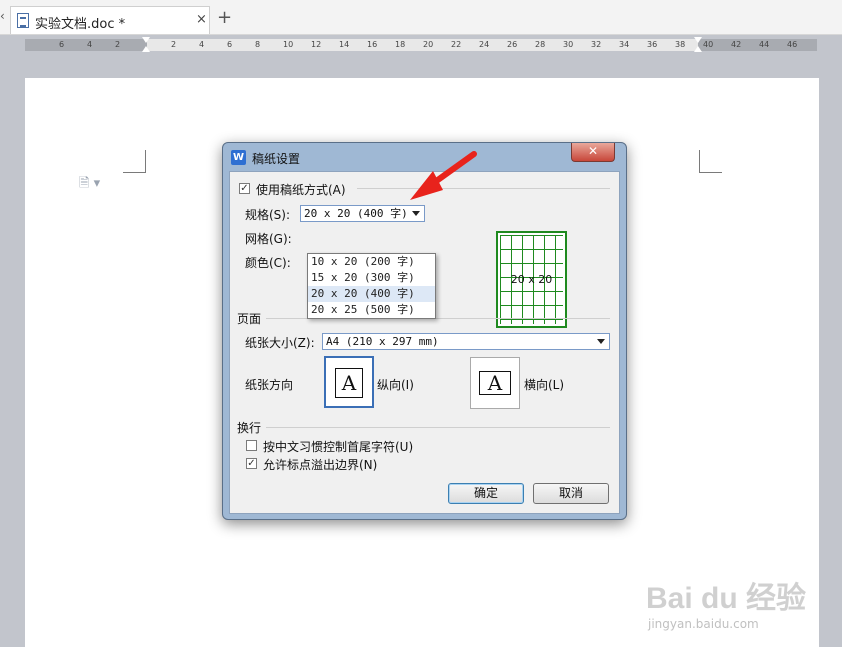  I want to click on paper-size-select: A4 (210 x 297 mm), so click(466, 341).